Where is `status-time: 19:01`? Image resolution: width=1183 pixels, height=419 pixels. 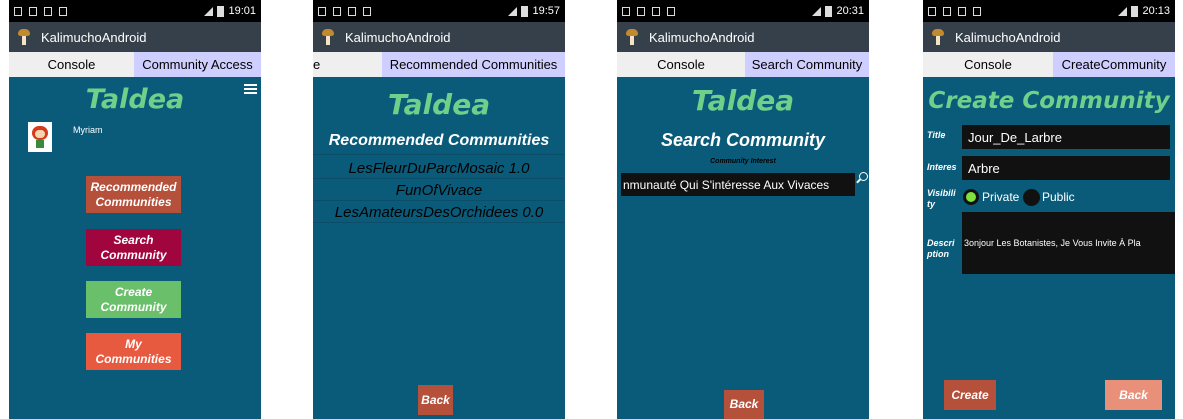
status-time: 19:01 is located at coordinates (242, 11).